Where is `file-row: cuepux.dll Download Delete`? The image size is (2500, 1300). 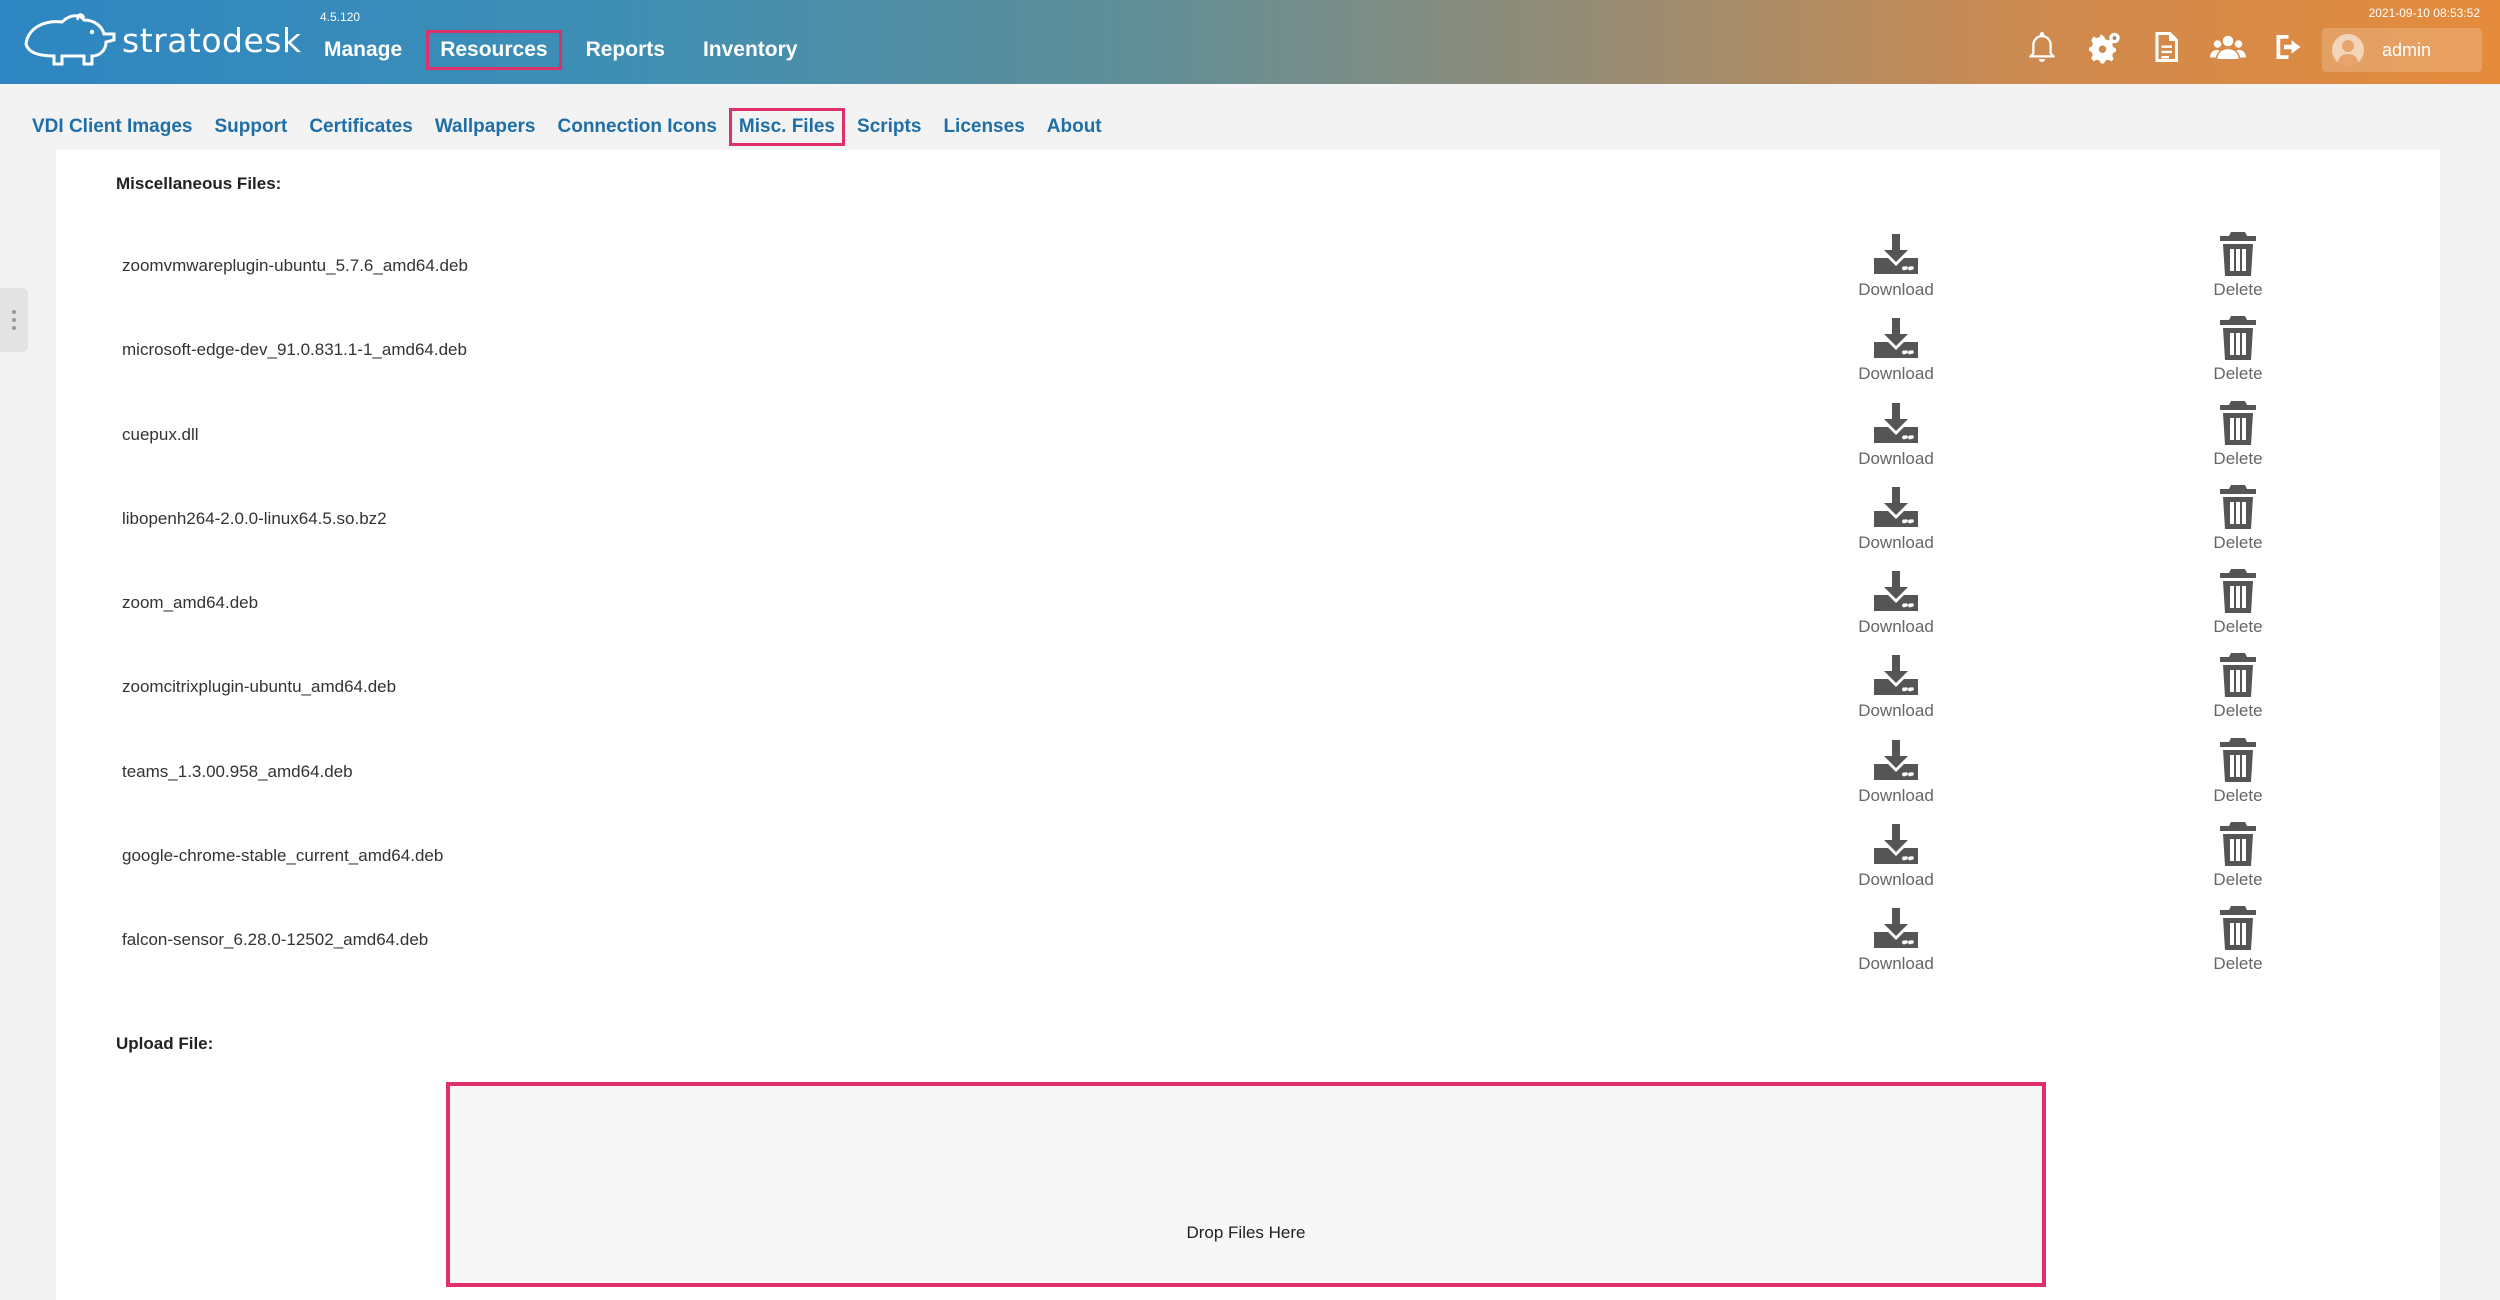 file-row: cuepux.dll Download Delete is located at coordinates (1248, 441).